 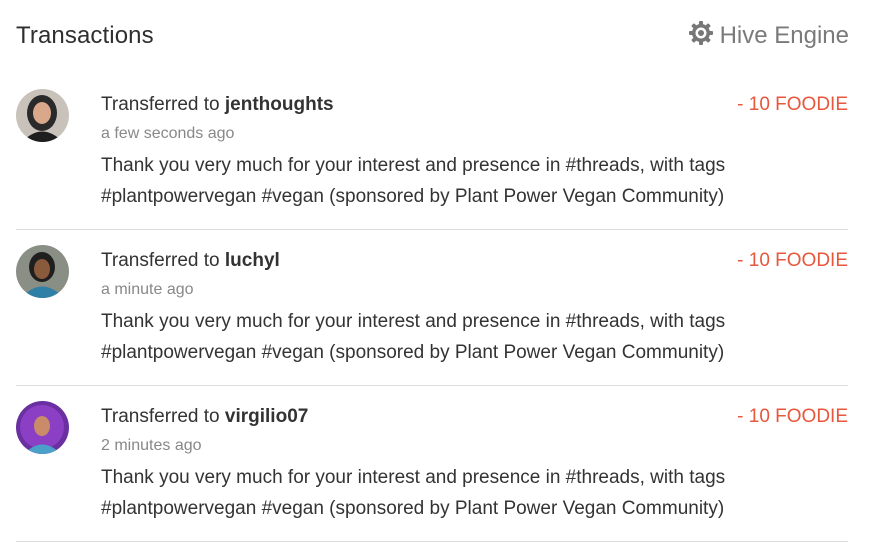 What do you see at coordinates (85, 35) in the screenshot?
I see `page-title: Transactions` at bounding box center [85, 35].